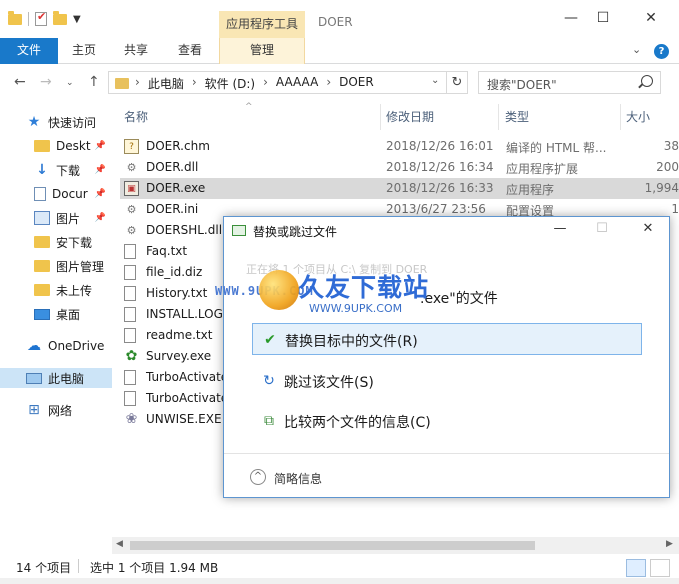 This screenshot has width=679, height=584. Describe the element at coordinates (602, 228) in the screenshot. I see `dialog-maximize-button: ☐` at that location.